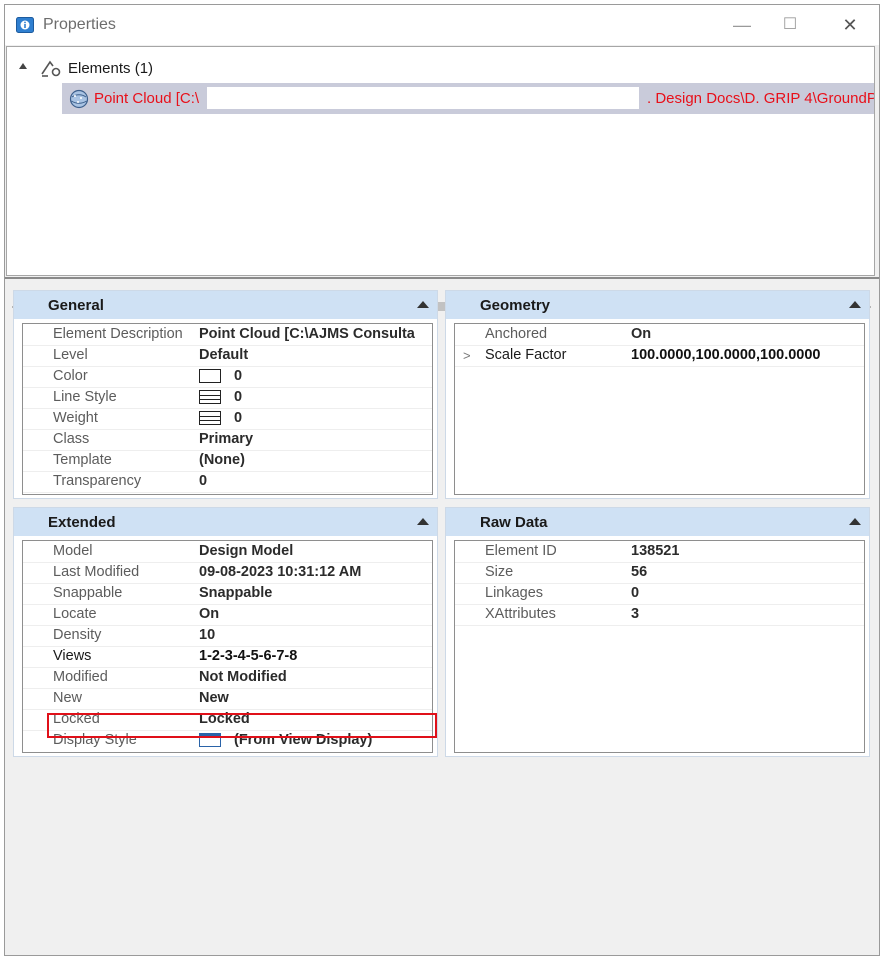  Describe the element at coordinates (96, 572) in the screenshot. I see `property-name: Last Modified` at that location.